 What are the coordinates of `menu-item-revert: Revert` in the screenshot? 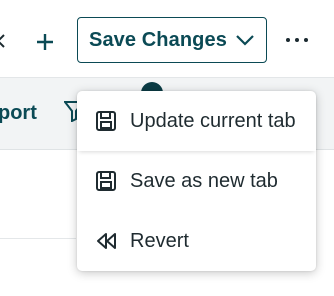 It's located at (196, 241).